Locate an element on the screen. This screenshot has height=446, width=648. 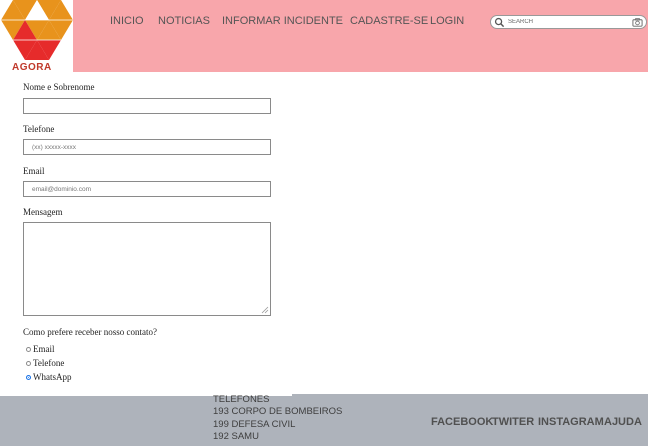
nav-item-informar-incidente: INFORMAR INCIDENTE is located at coordinates (282, 21).